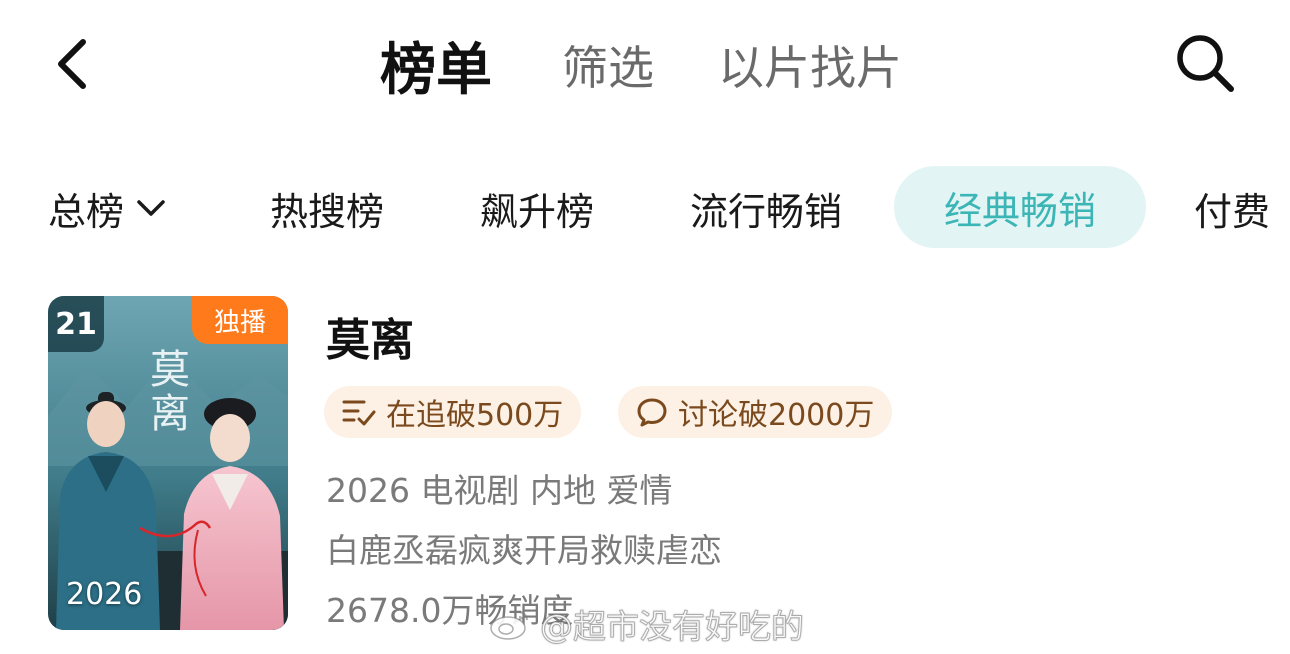  Describe the element at coordinates (359, 412) in the screenshot. I see `list-check-icon` at that location.